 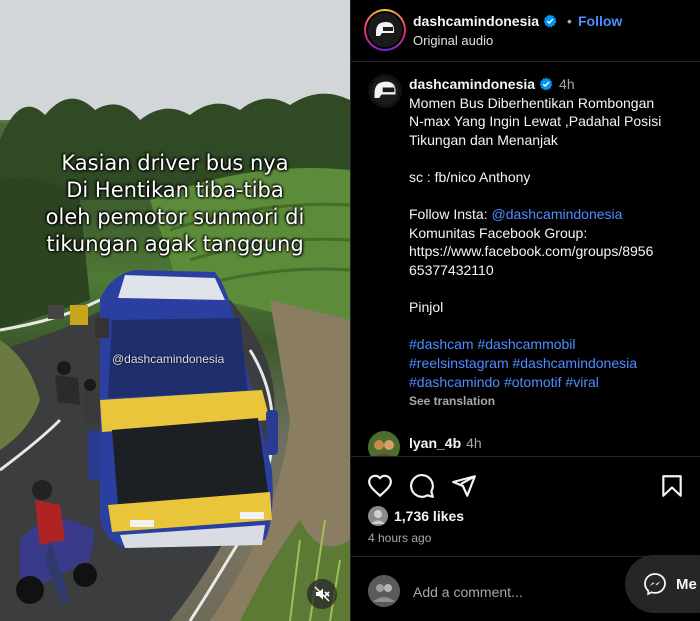 I want to click on group-url-line: https://www.facebook.com/groups/8956, so click(x=531, y=251).